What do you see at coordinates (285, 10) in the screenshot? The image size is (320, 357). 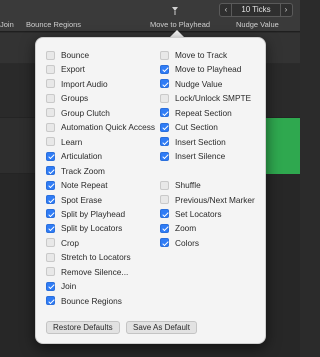 I see `chevron-right-icon: ›` at bounding box center [285, 10].